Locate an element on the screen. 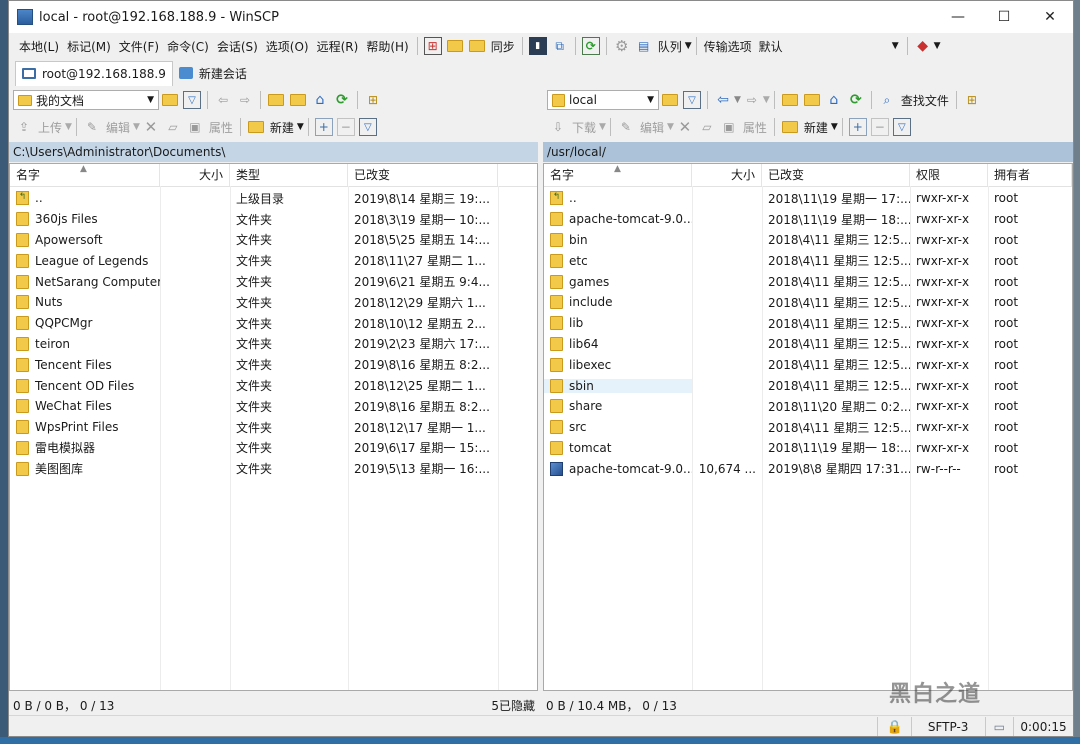  tab-new-session: 新建会话 is located at coordinates (213, 73).